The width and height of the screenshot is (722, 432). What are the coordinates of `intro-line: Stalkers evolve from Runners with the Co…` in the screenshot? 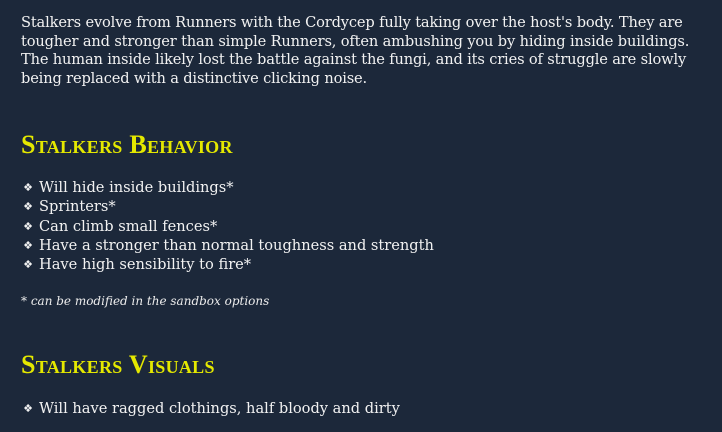 It's located at (352, 22).